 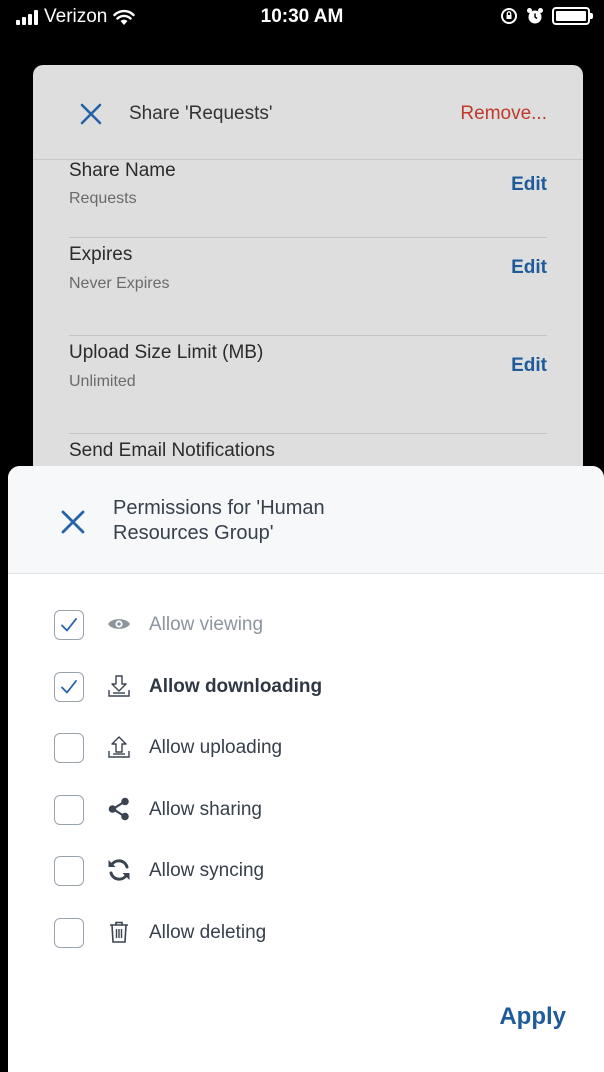 What do you see at coordinates (207, 870) in the screenshot?
I see `permission-label: Allow syncing` at bounding box center [207, 870].